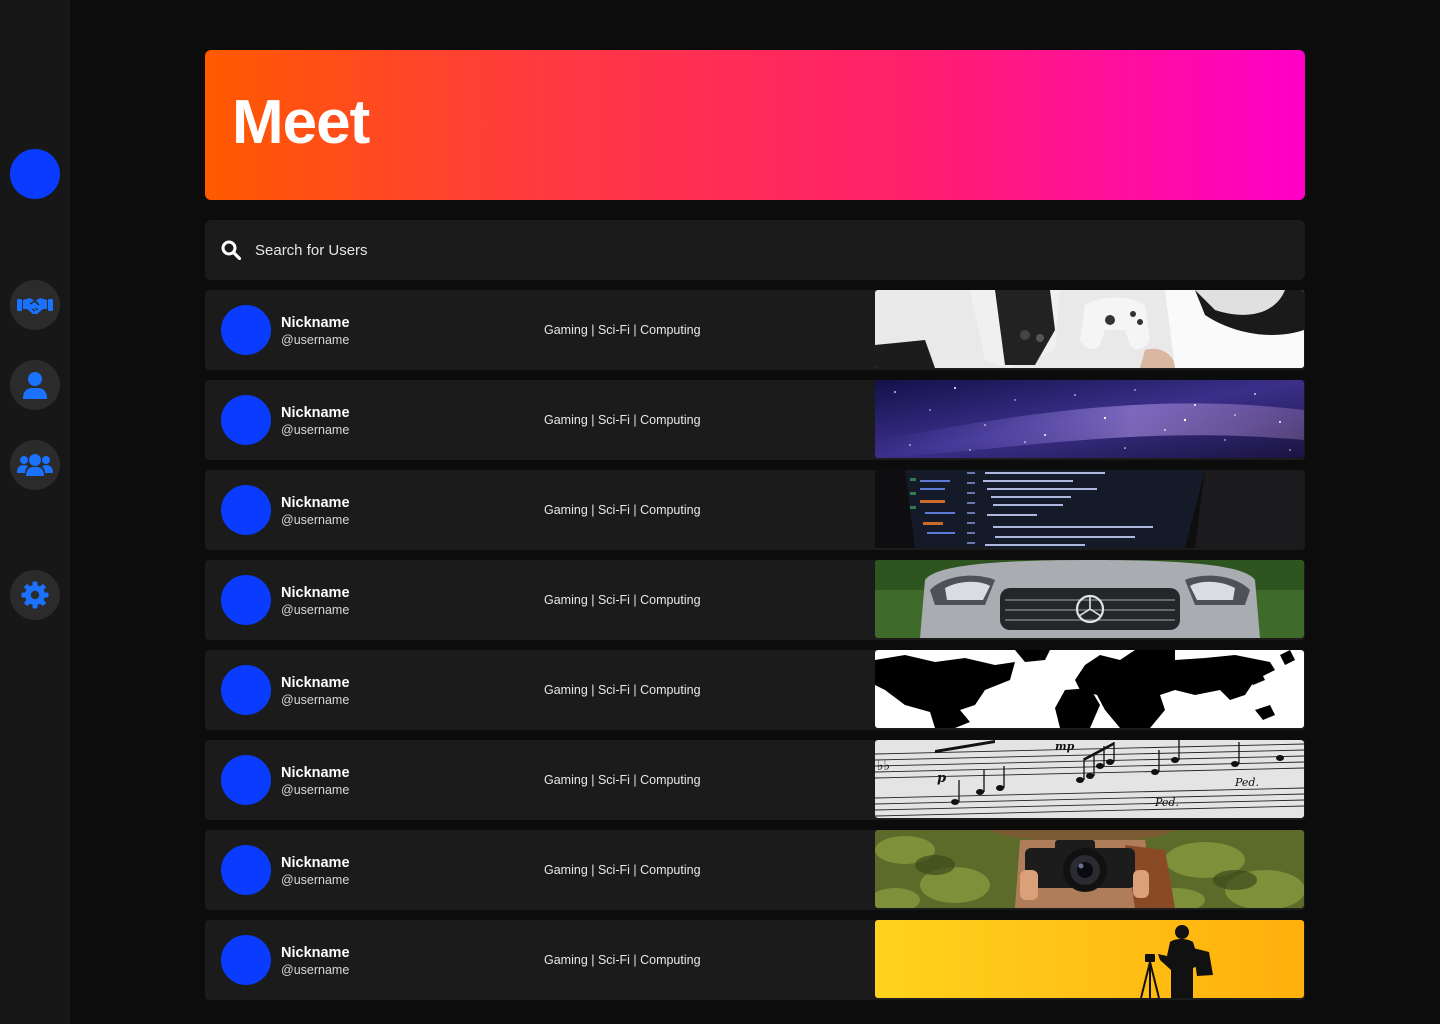 The width and height of the screenshot is (1440, 1024). Describe the element at coordinates (1089, 509) in the screenshot. I see `banner-code-screen` at that location.